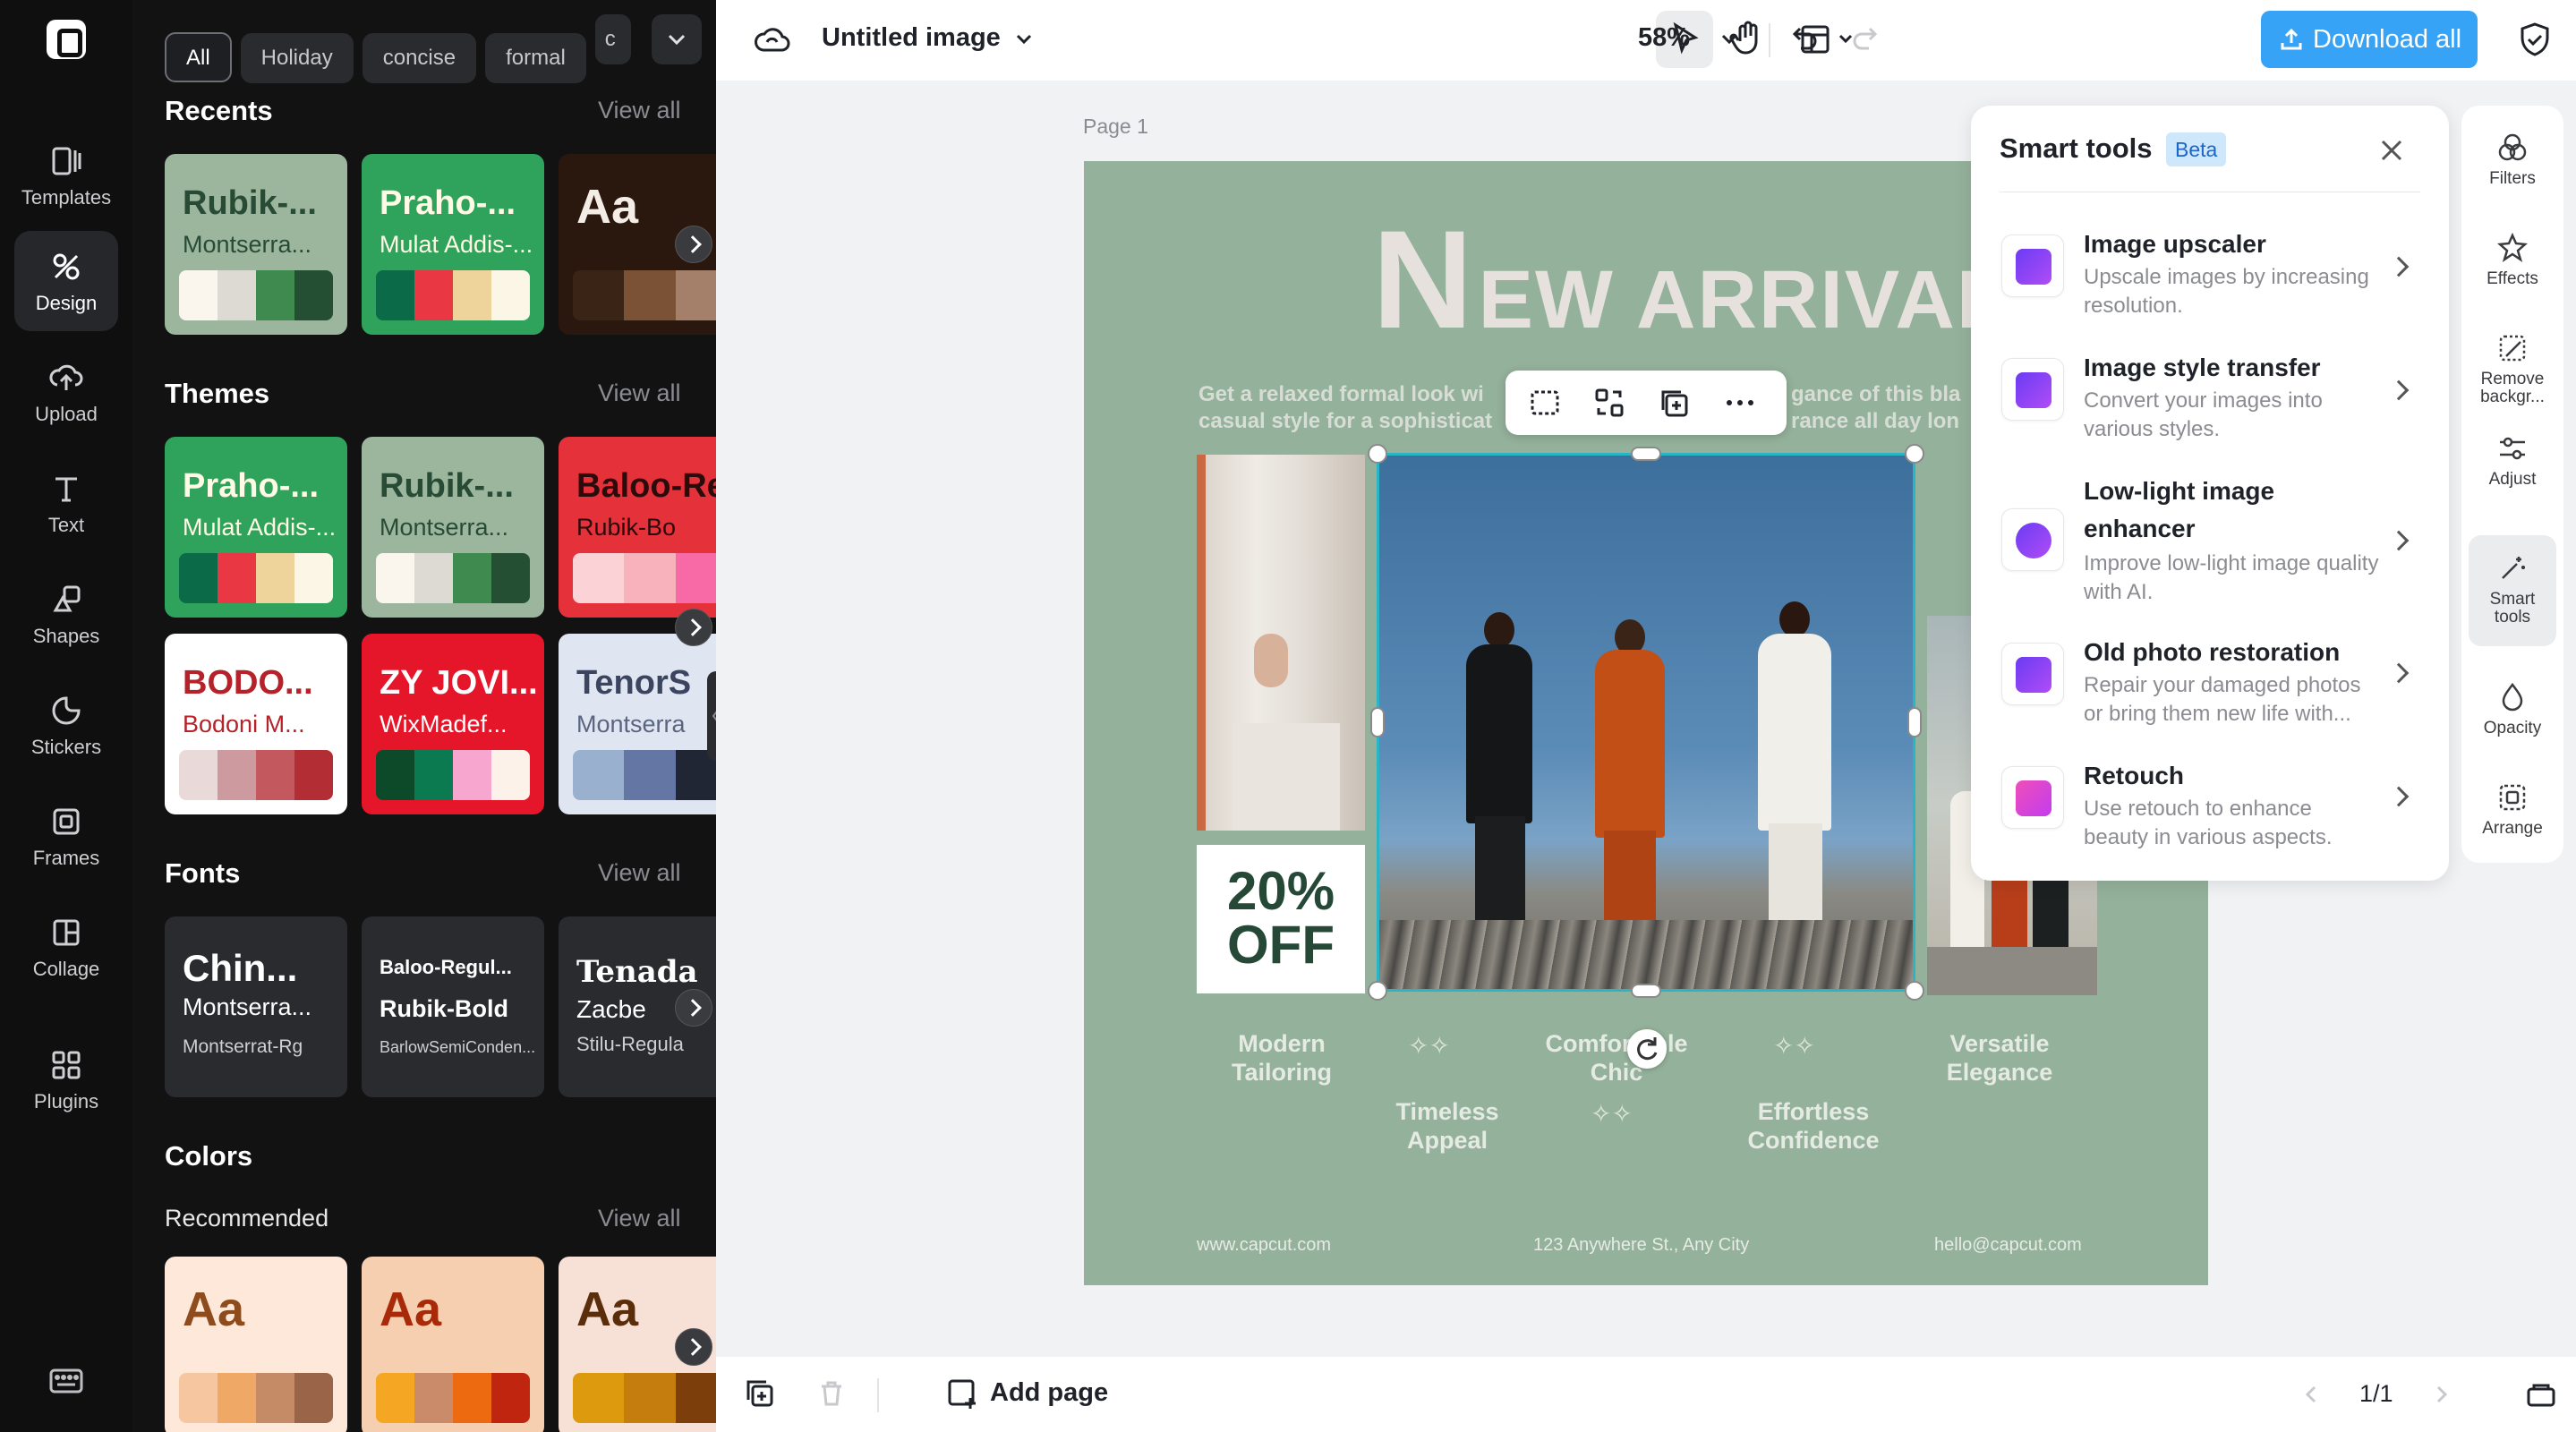 Image resolution: width=2576 pixels, height=1432 pixels. I want to click on rail-item-frames: Frames, so click(66, 836).